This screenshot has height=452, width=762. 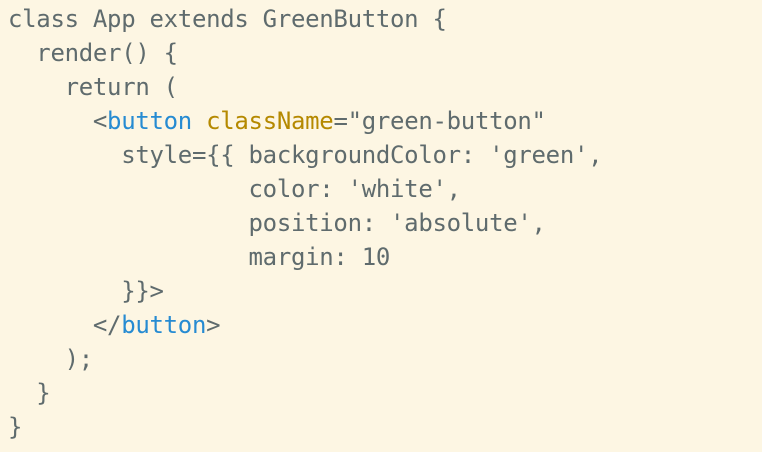 What do you see at coordinates (270, 121) in the screenshot?
I see `jsx-attribute-token: className` at bounding box center [270, 121].